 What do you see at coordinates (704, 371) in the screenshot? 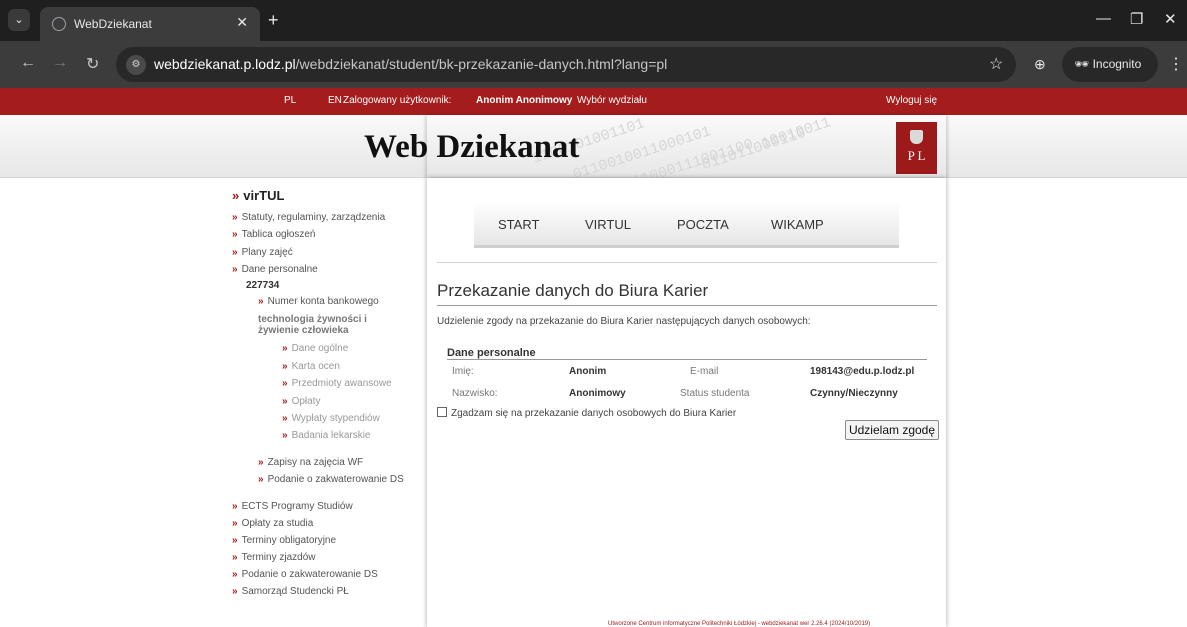
I see `email-label: E-mail` at bounding box center [704, 371].